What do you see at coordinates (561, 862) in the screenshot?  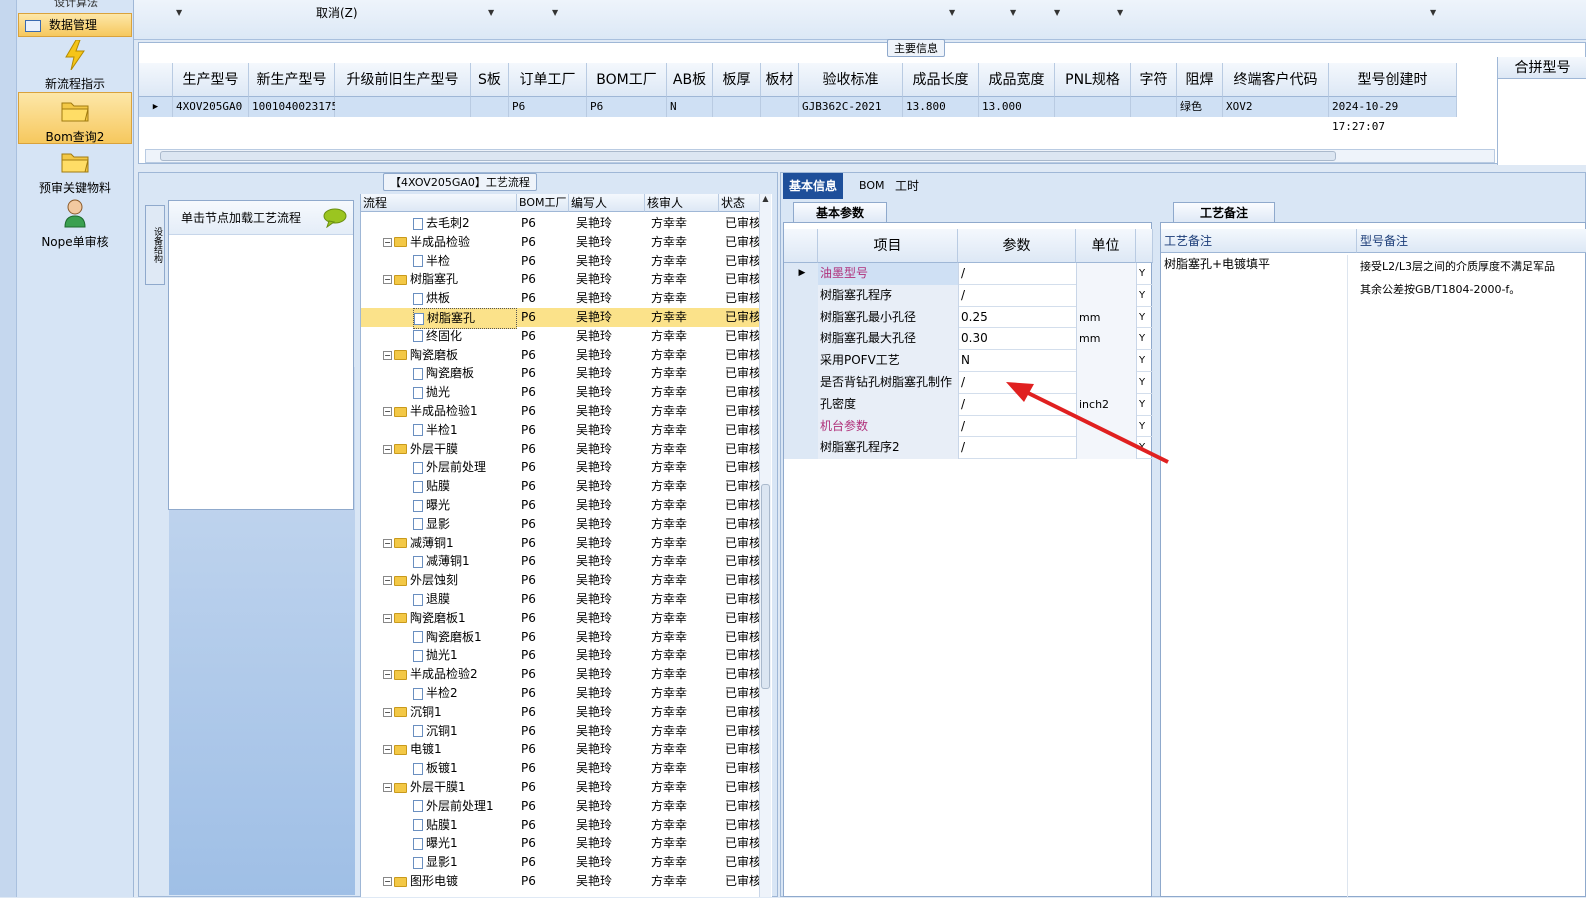 I see `tree-row: 显影1 P6 吴艳玲 方幸幸 已审核` at bounding box center [561, 862].